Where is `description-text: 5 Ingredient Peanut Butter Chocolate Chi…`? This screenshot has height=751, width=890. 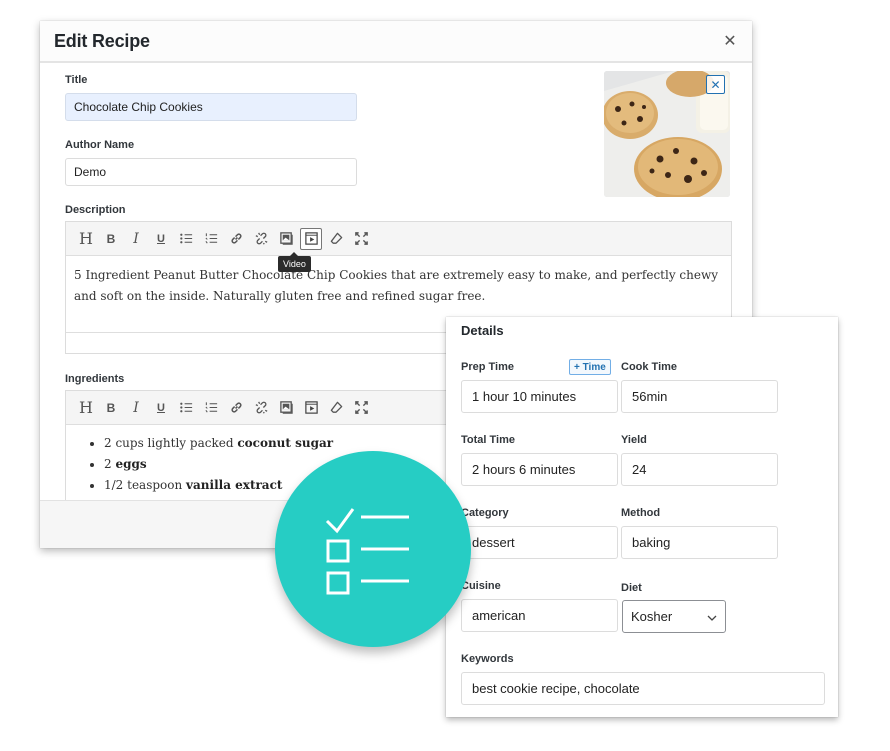 description-text: 5 Ingredient Peanut Butter Chocolate Chi… is located at coordinates (396, 285).